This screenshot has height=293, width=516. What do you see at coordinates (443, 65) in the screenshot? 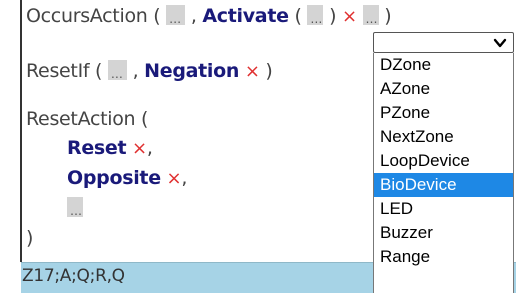
I see `option-dzone: DZone` at bounding box center [443, 65].